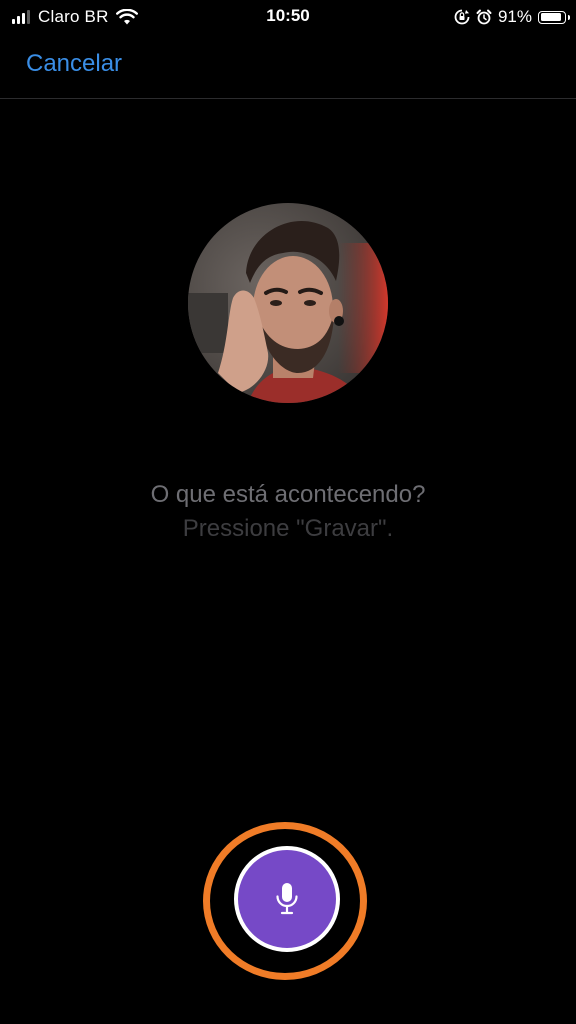  Describe the element at coordinates (288, 17) in the screenshot. I see `status-bar: Claro BR 10:50 91%` at that location.